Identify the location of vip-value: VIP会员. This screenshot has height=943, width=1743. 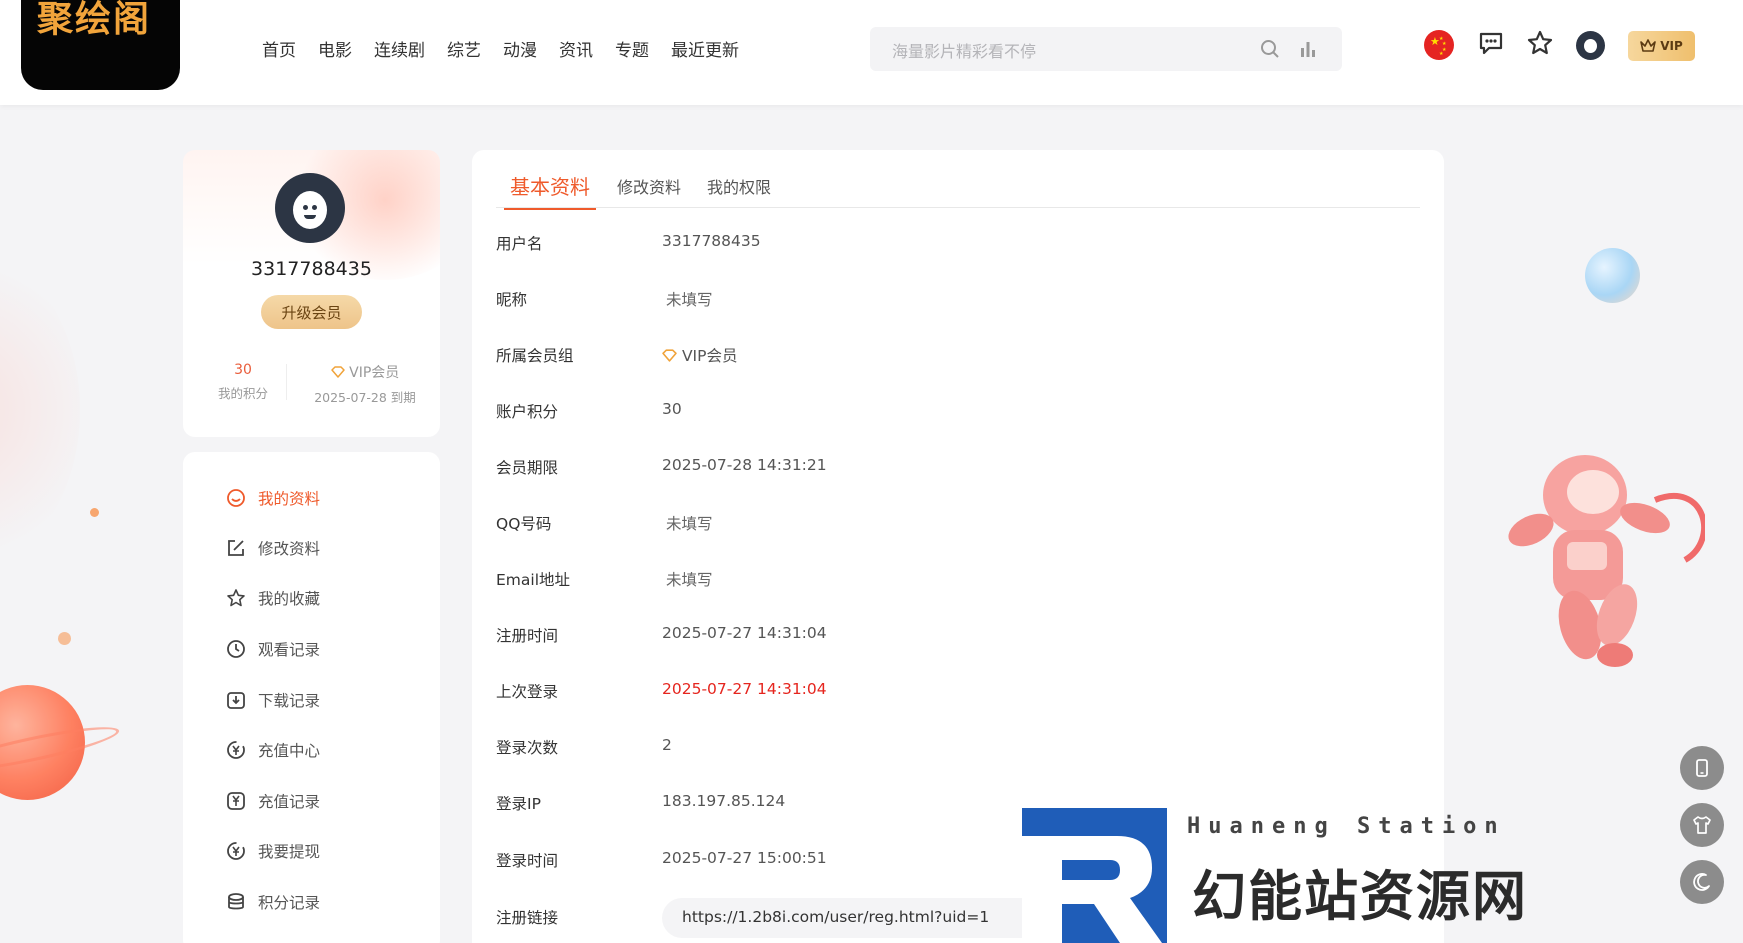
(374, 373).